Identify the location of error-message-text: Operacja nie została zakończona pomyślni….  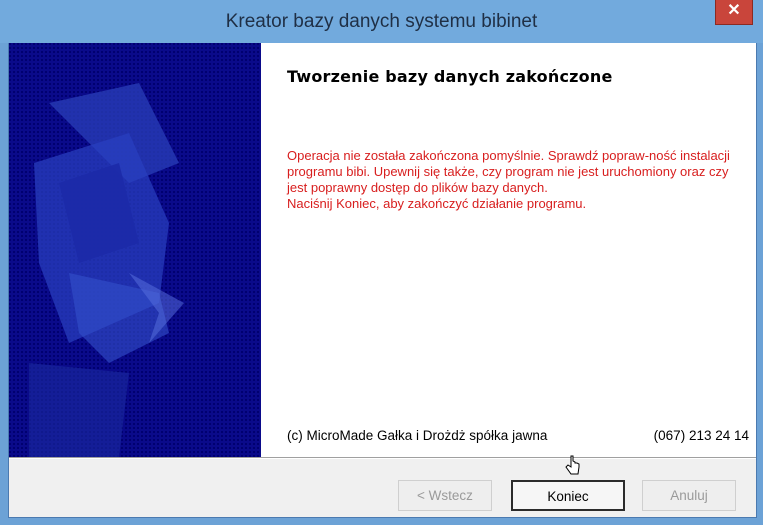
(508, 171).